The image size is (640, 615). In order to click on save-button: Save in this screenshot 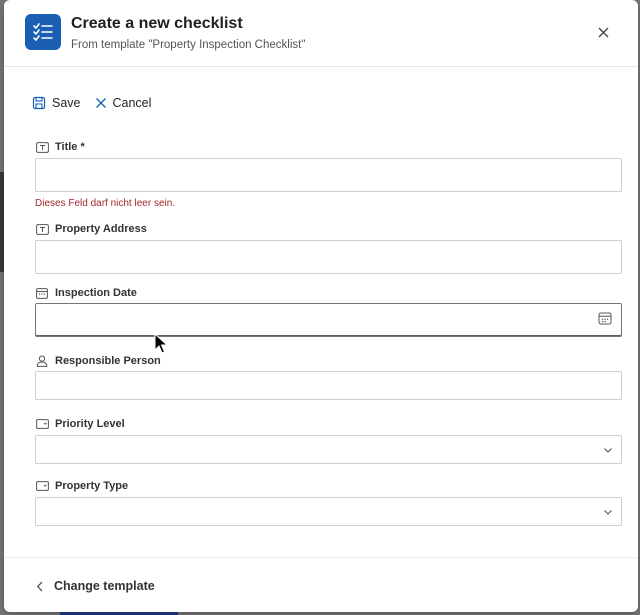, I will do `click(56, 103)`.